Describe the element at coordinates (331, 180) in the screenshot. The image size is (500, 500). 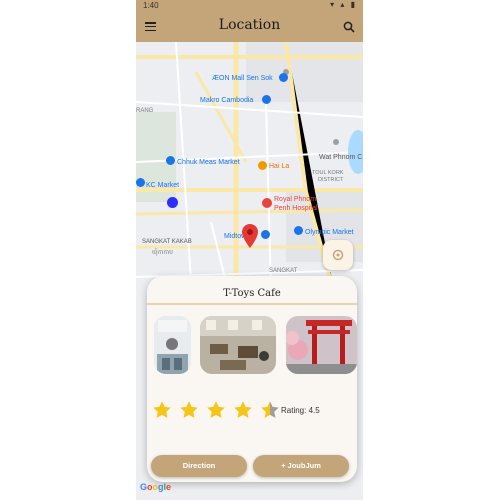
I see `district-label-2: DISTRICT` at that location.